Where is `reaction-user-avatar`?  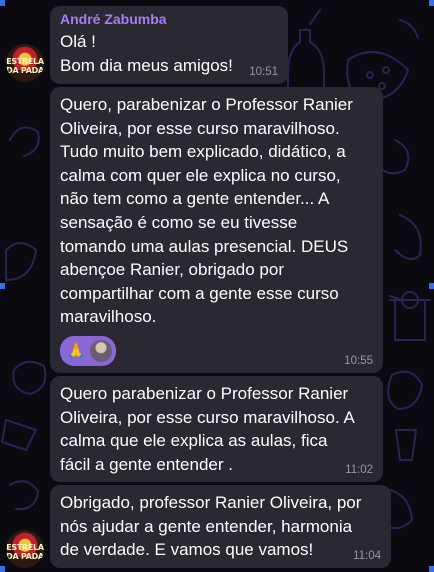
reaction-user-avatar is located at coordinates (100, 350).